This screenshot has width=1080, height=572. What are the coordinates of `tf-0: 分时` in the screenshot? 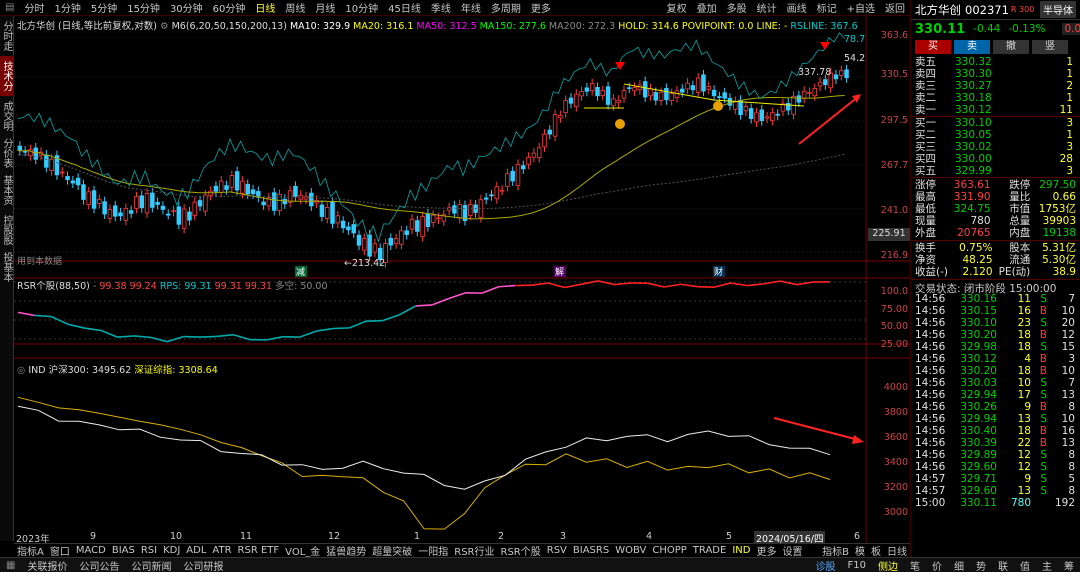 It's located at (34, 7).